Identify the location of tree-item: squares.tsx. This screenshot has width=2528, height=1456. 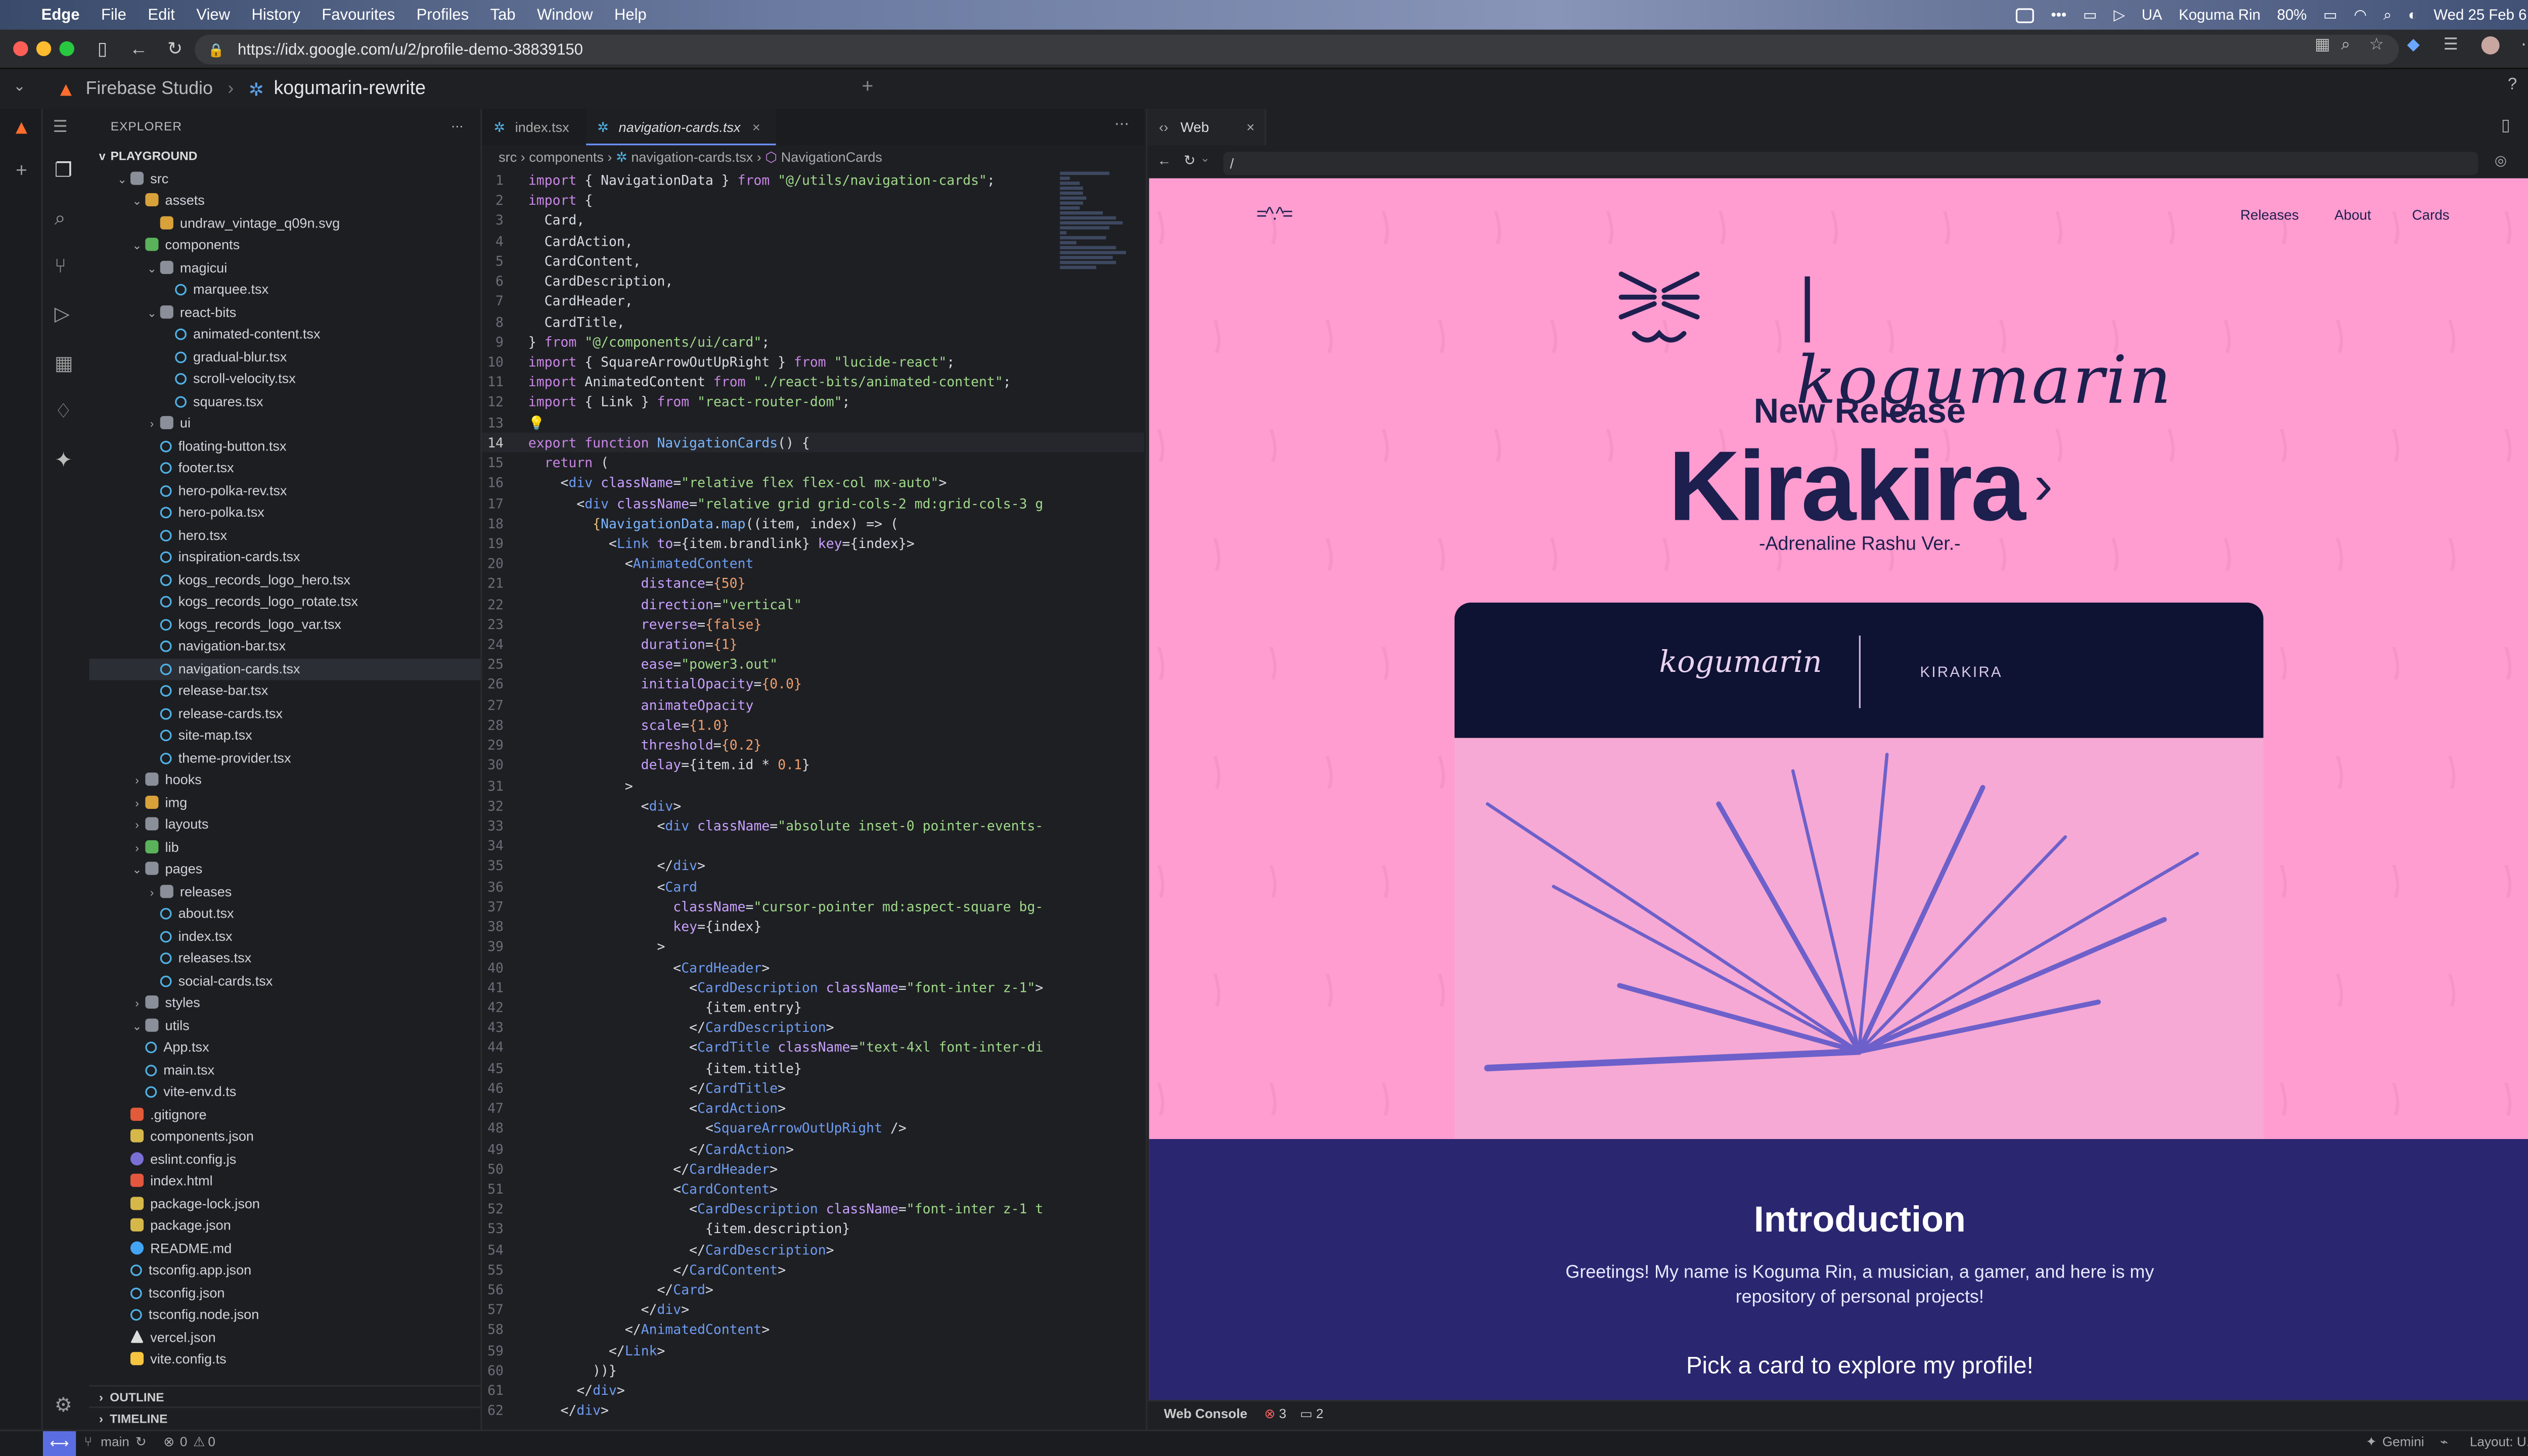
(284, 401).